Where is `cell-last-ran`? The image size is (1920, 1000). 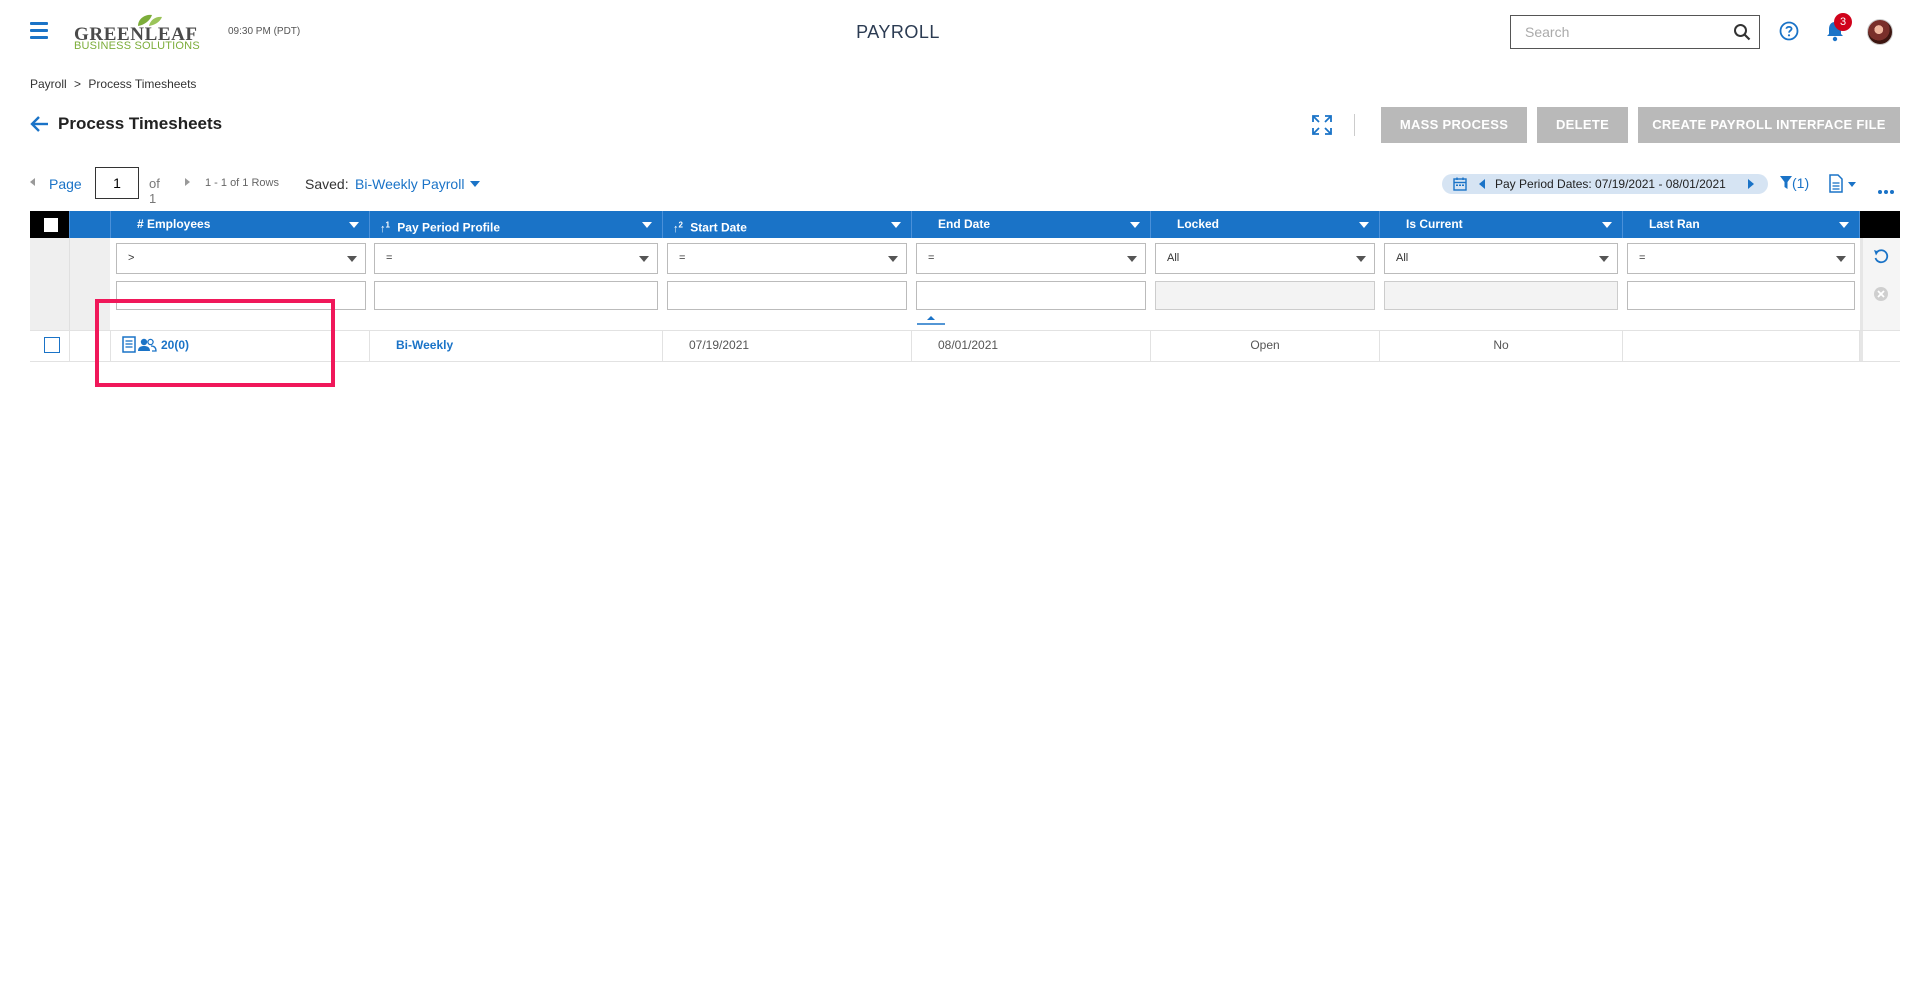 cell-last-ran is located at coordinates (1741, 346).